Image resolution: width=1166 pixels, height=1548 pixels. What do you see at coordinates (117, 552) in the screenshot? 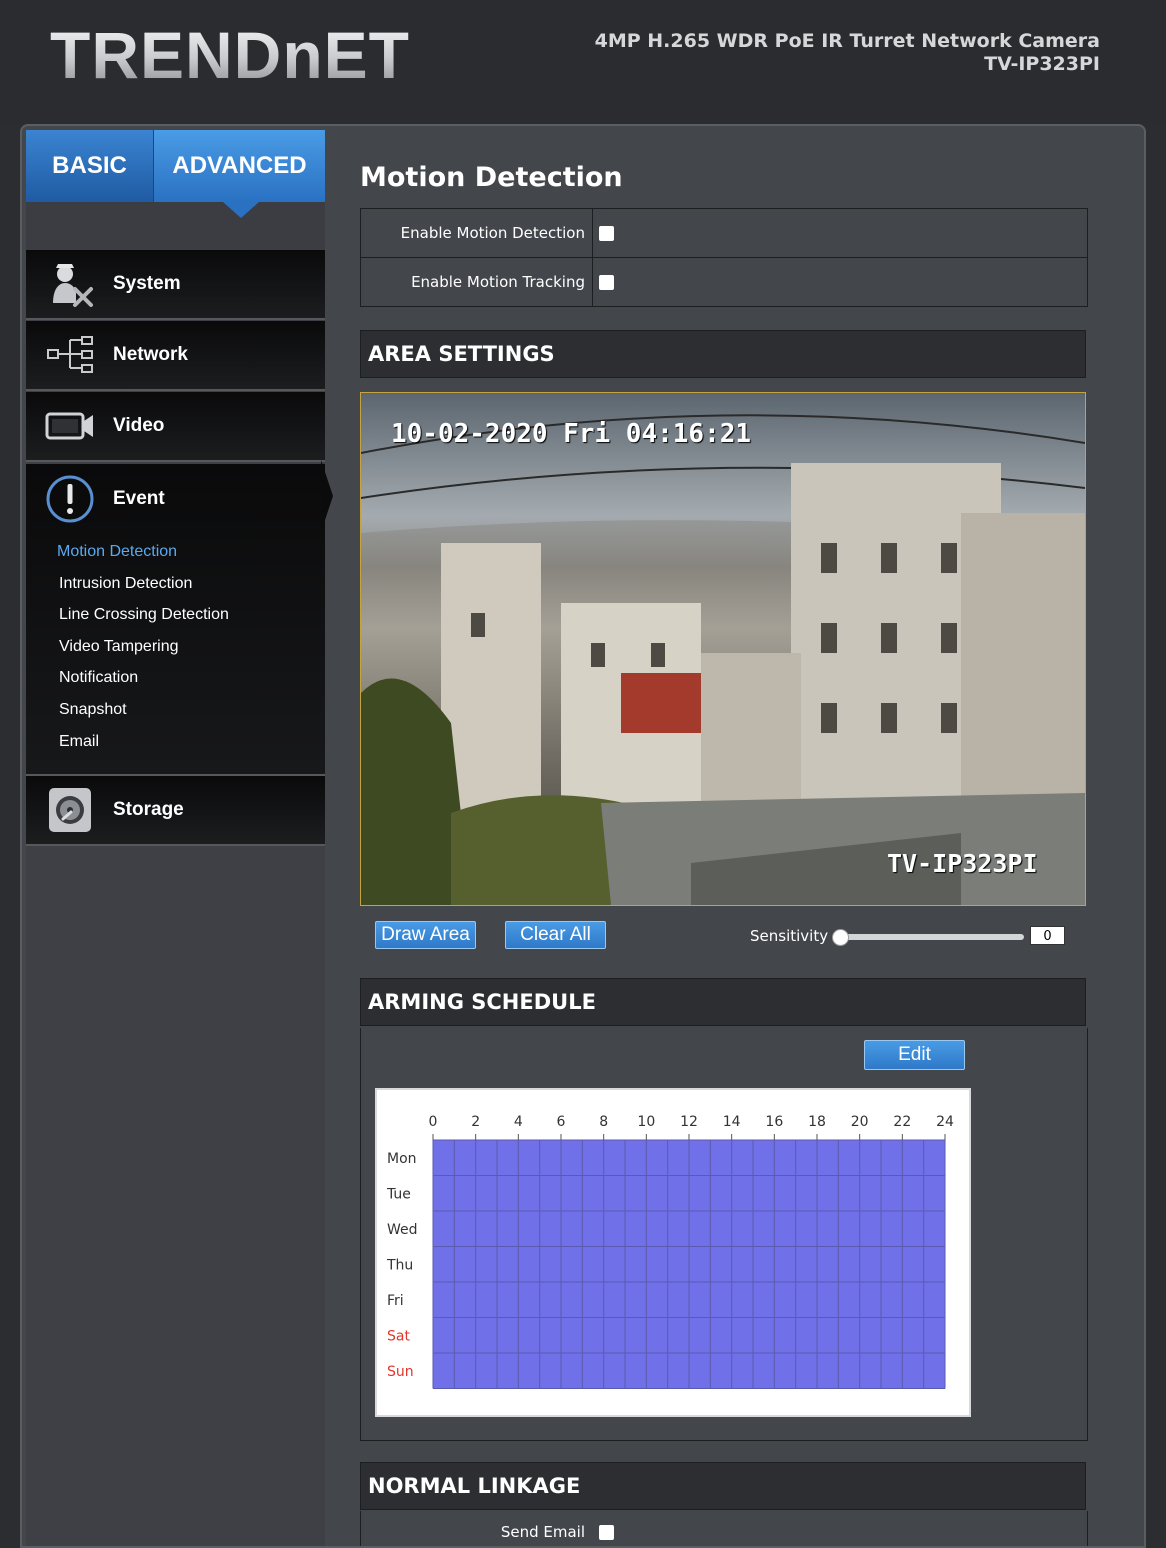
I see `sidebar-subitem-motion-detection: Motion Detection` at bounding box center [117, 552].